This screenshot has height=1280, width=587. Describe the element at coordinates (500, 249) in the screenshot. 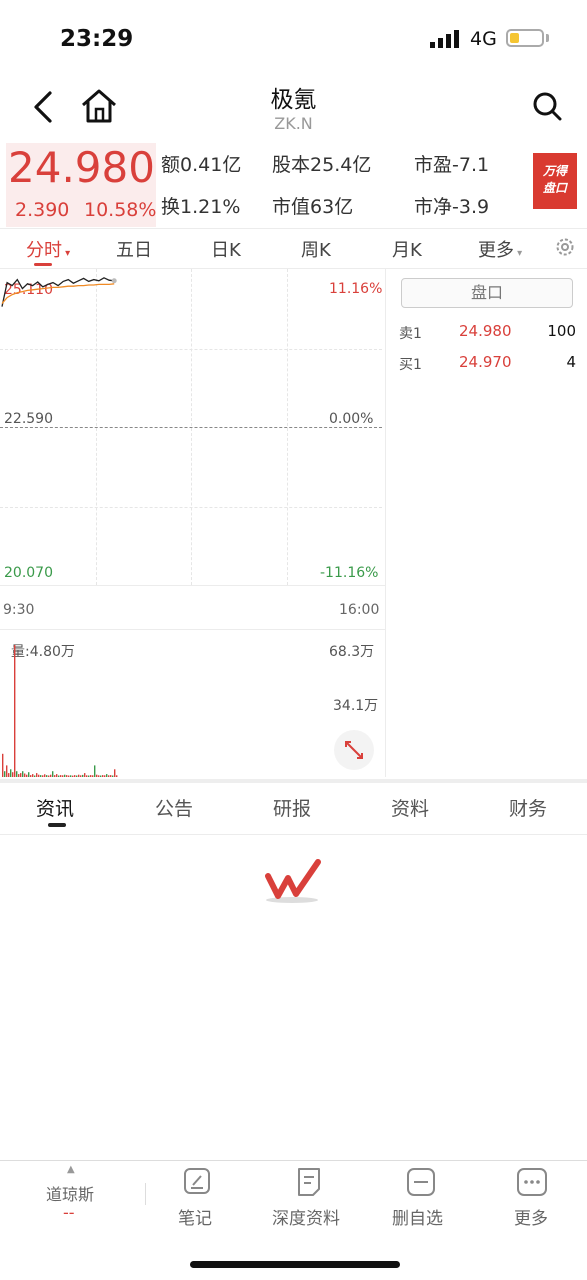

I see `tab-more: 更多 ▾` at that location.